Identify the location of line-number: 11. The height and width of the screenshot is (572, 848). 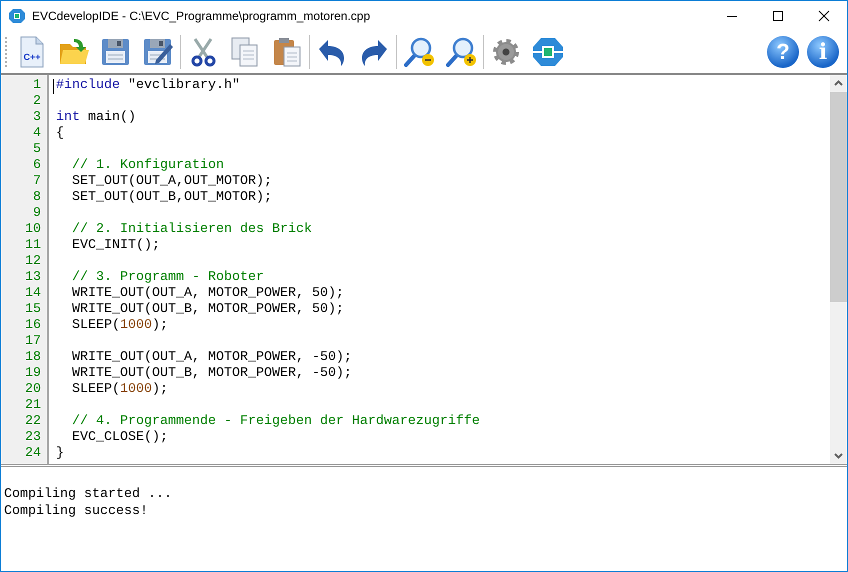
(33, 246).